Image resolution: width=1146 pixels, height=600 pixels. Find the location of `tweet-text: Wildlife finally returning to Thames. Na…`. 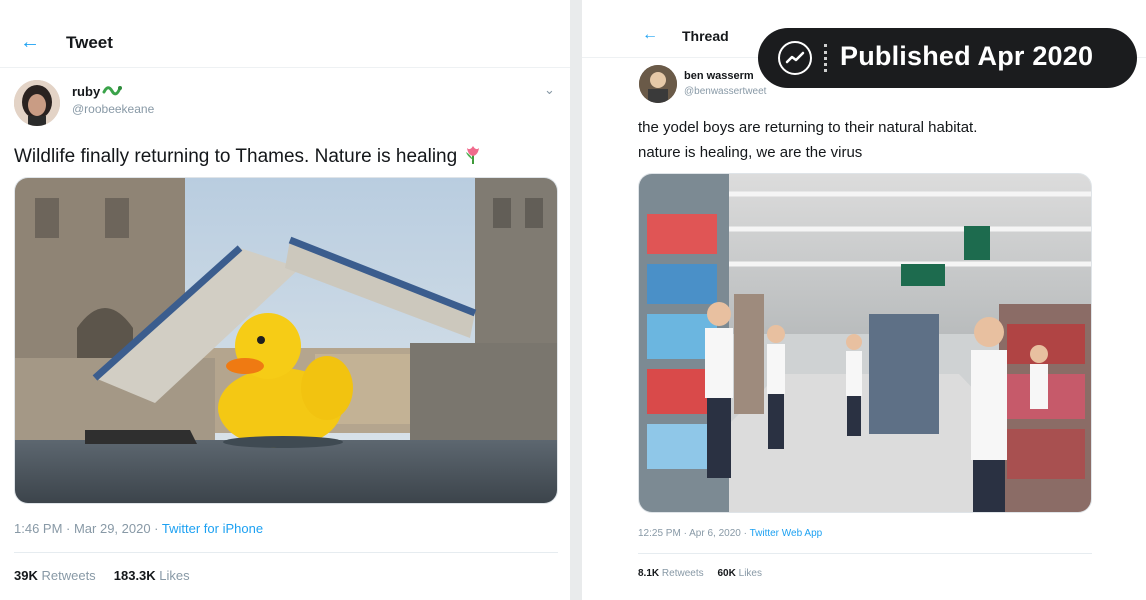

tweet-text: Wildlife finally returning to Thames. Na… is located at coordinates (249, 157).